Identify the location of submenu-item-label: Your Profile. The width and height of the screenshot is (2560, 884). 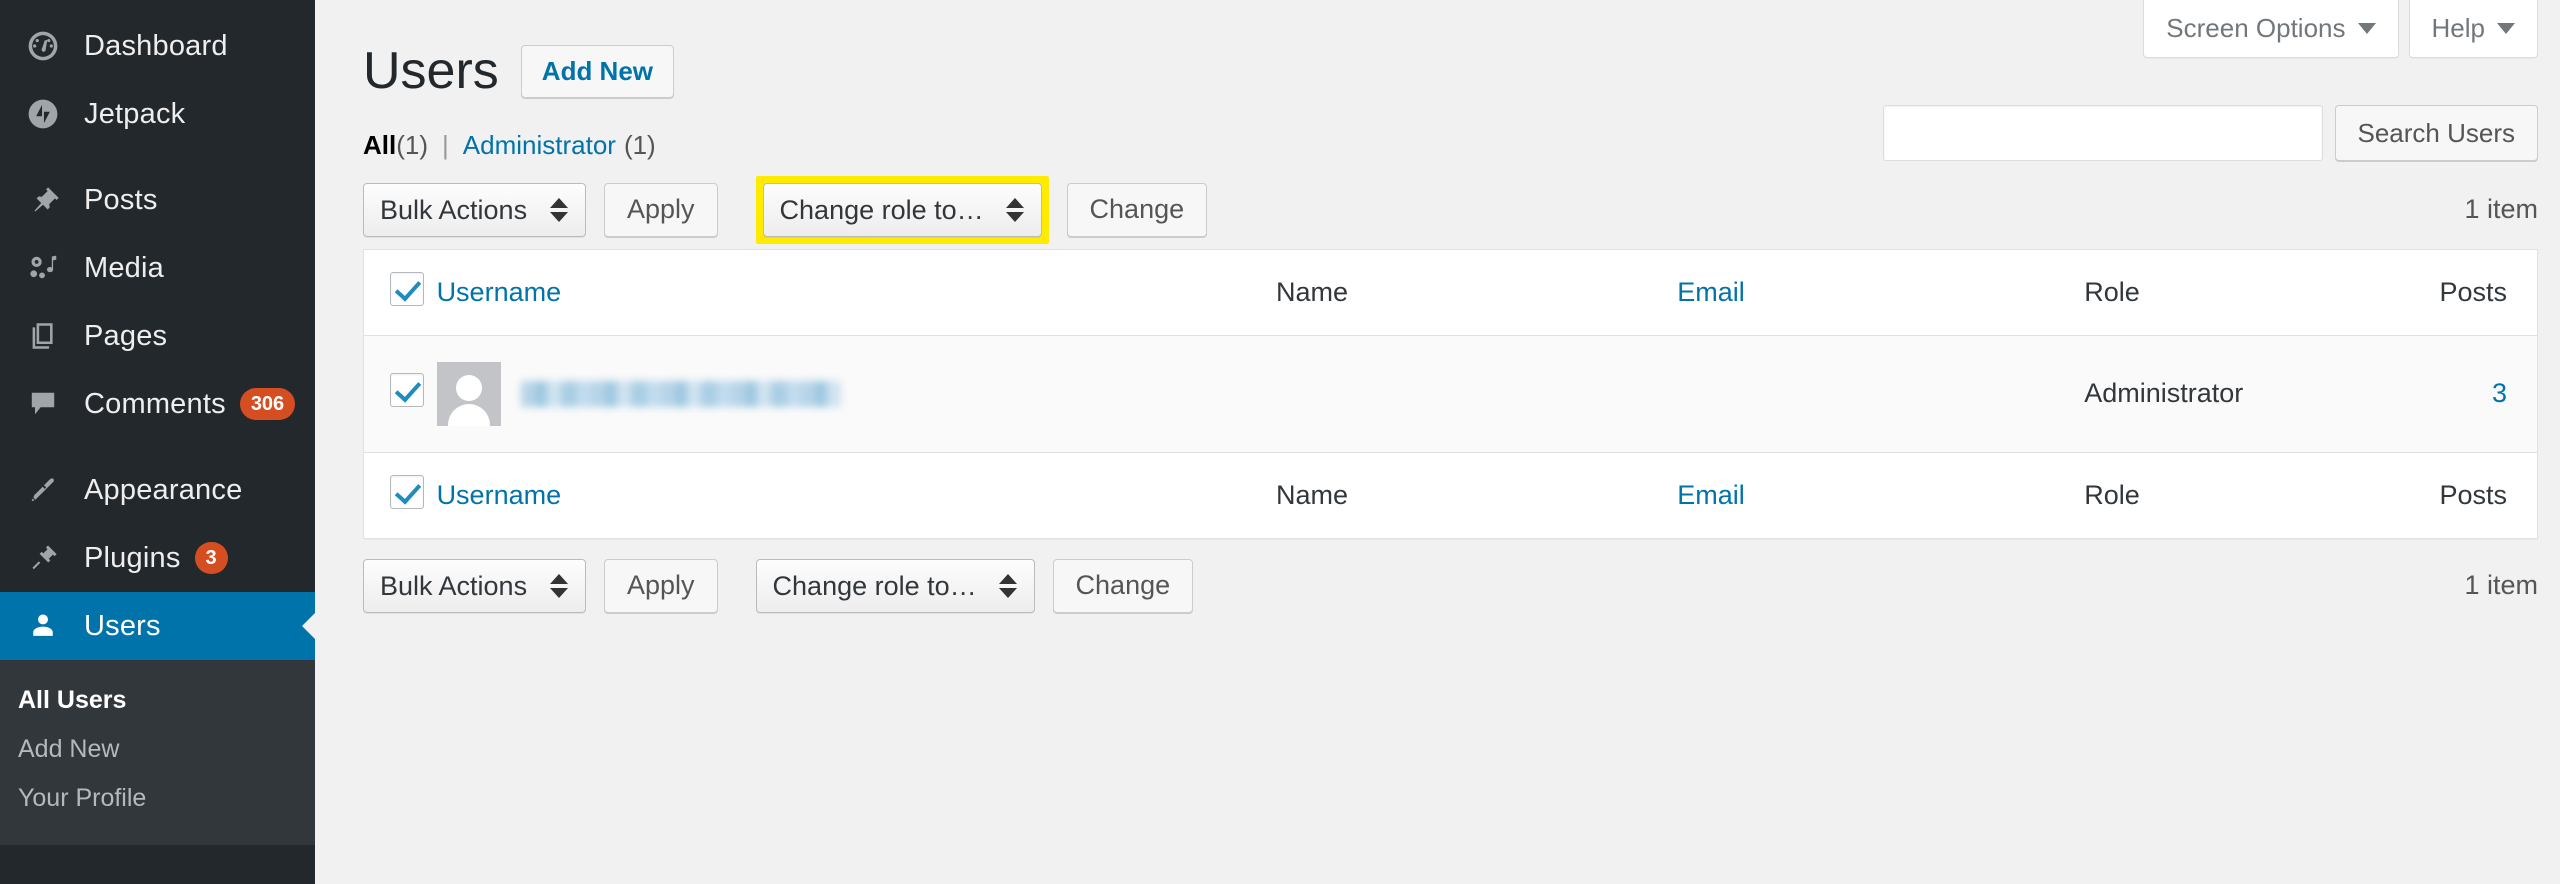
(82, 798).